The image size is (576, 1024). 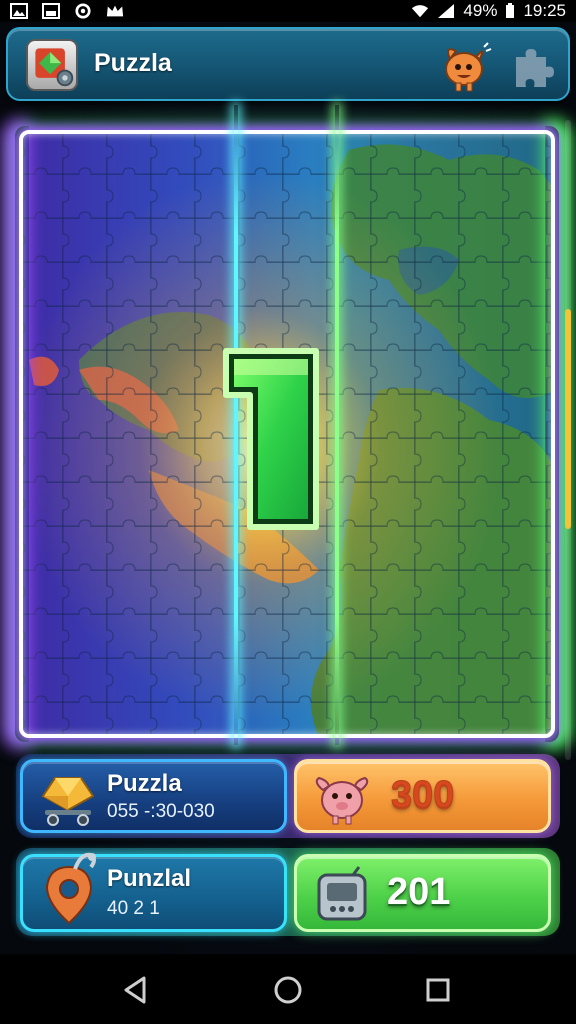 I want to click on puzzle-card: Puzzla 055 -:30-030, so click(x=153, y=796).